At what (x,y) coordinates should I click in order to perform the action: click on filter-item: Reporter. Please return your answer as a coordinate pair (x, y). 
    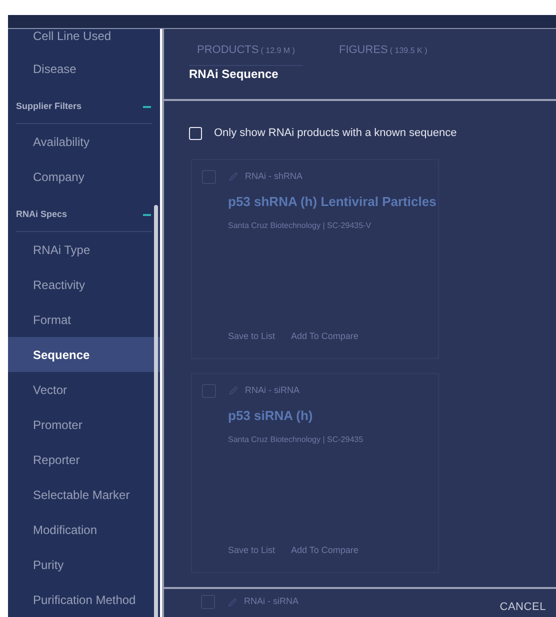
    Looking at the image, I should click on (84, 459).